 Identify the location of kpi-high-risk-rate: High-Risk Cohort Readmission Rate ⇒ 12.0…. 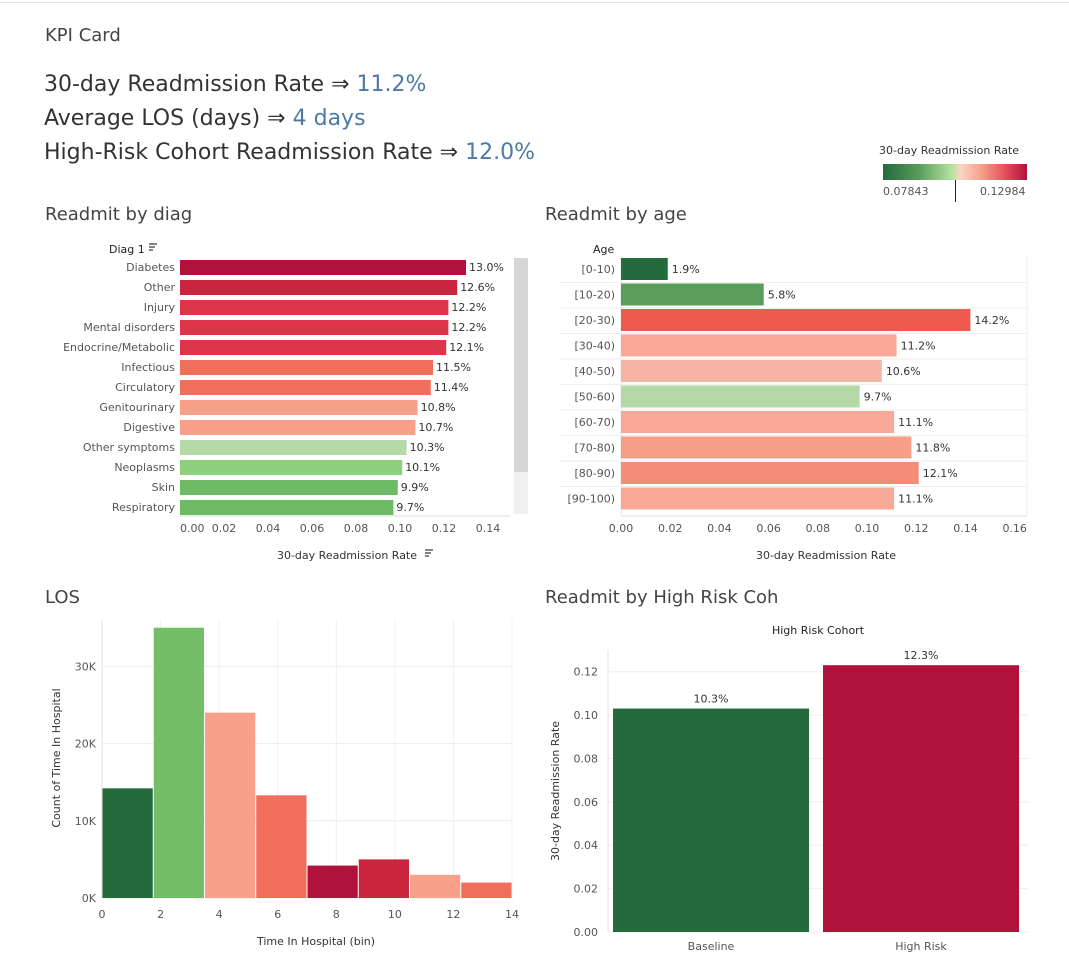
(289, 152).